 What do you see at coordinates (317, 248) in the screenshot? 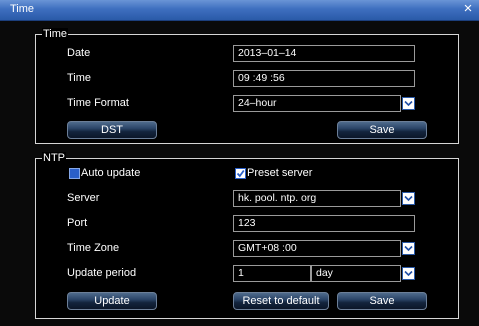
I see `timezone-select: GMT+08 :00` at bounding box center [317, 248].